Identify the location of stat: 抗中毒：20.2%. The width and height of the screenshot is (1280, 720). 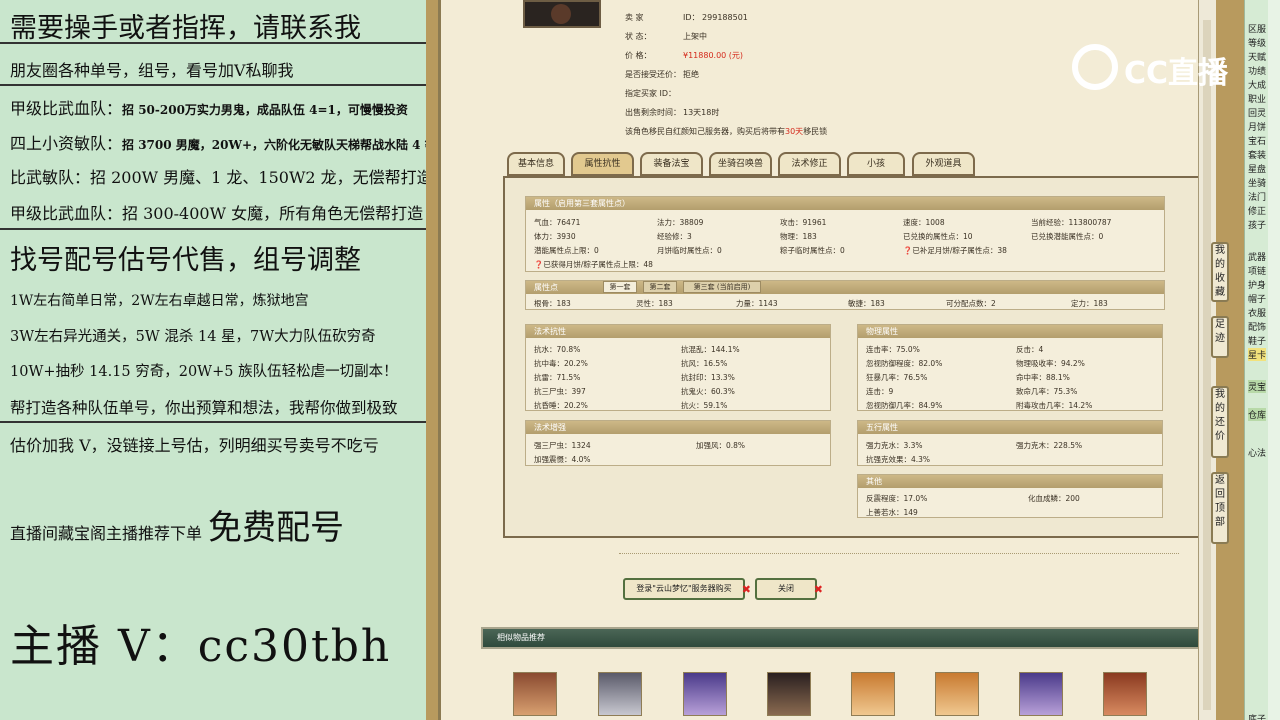
(561, 363).